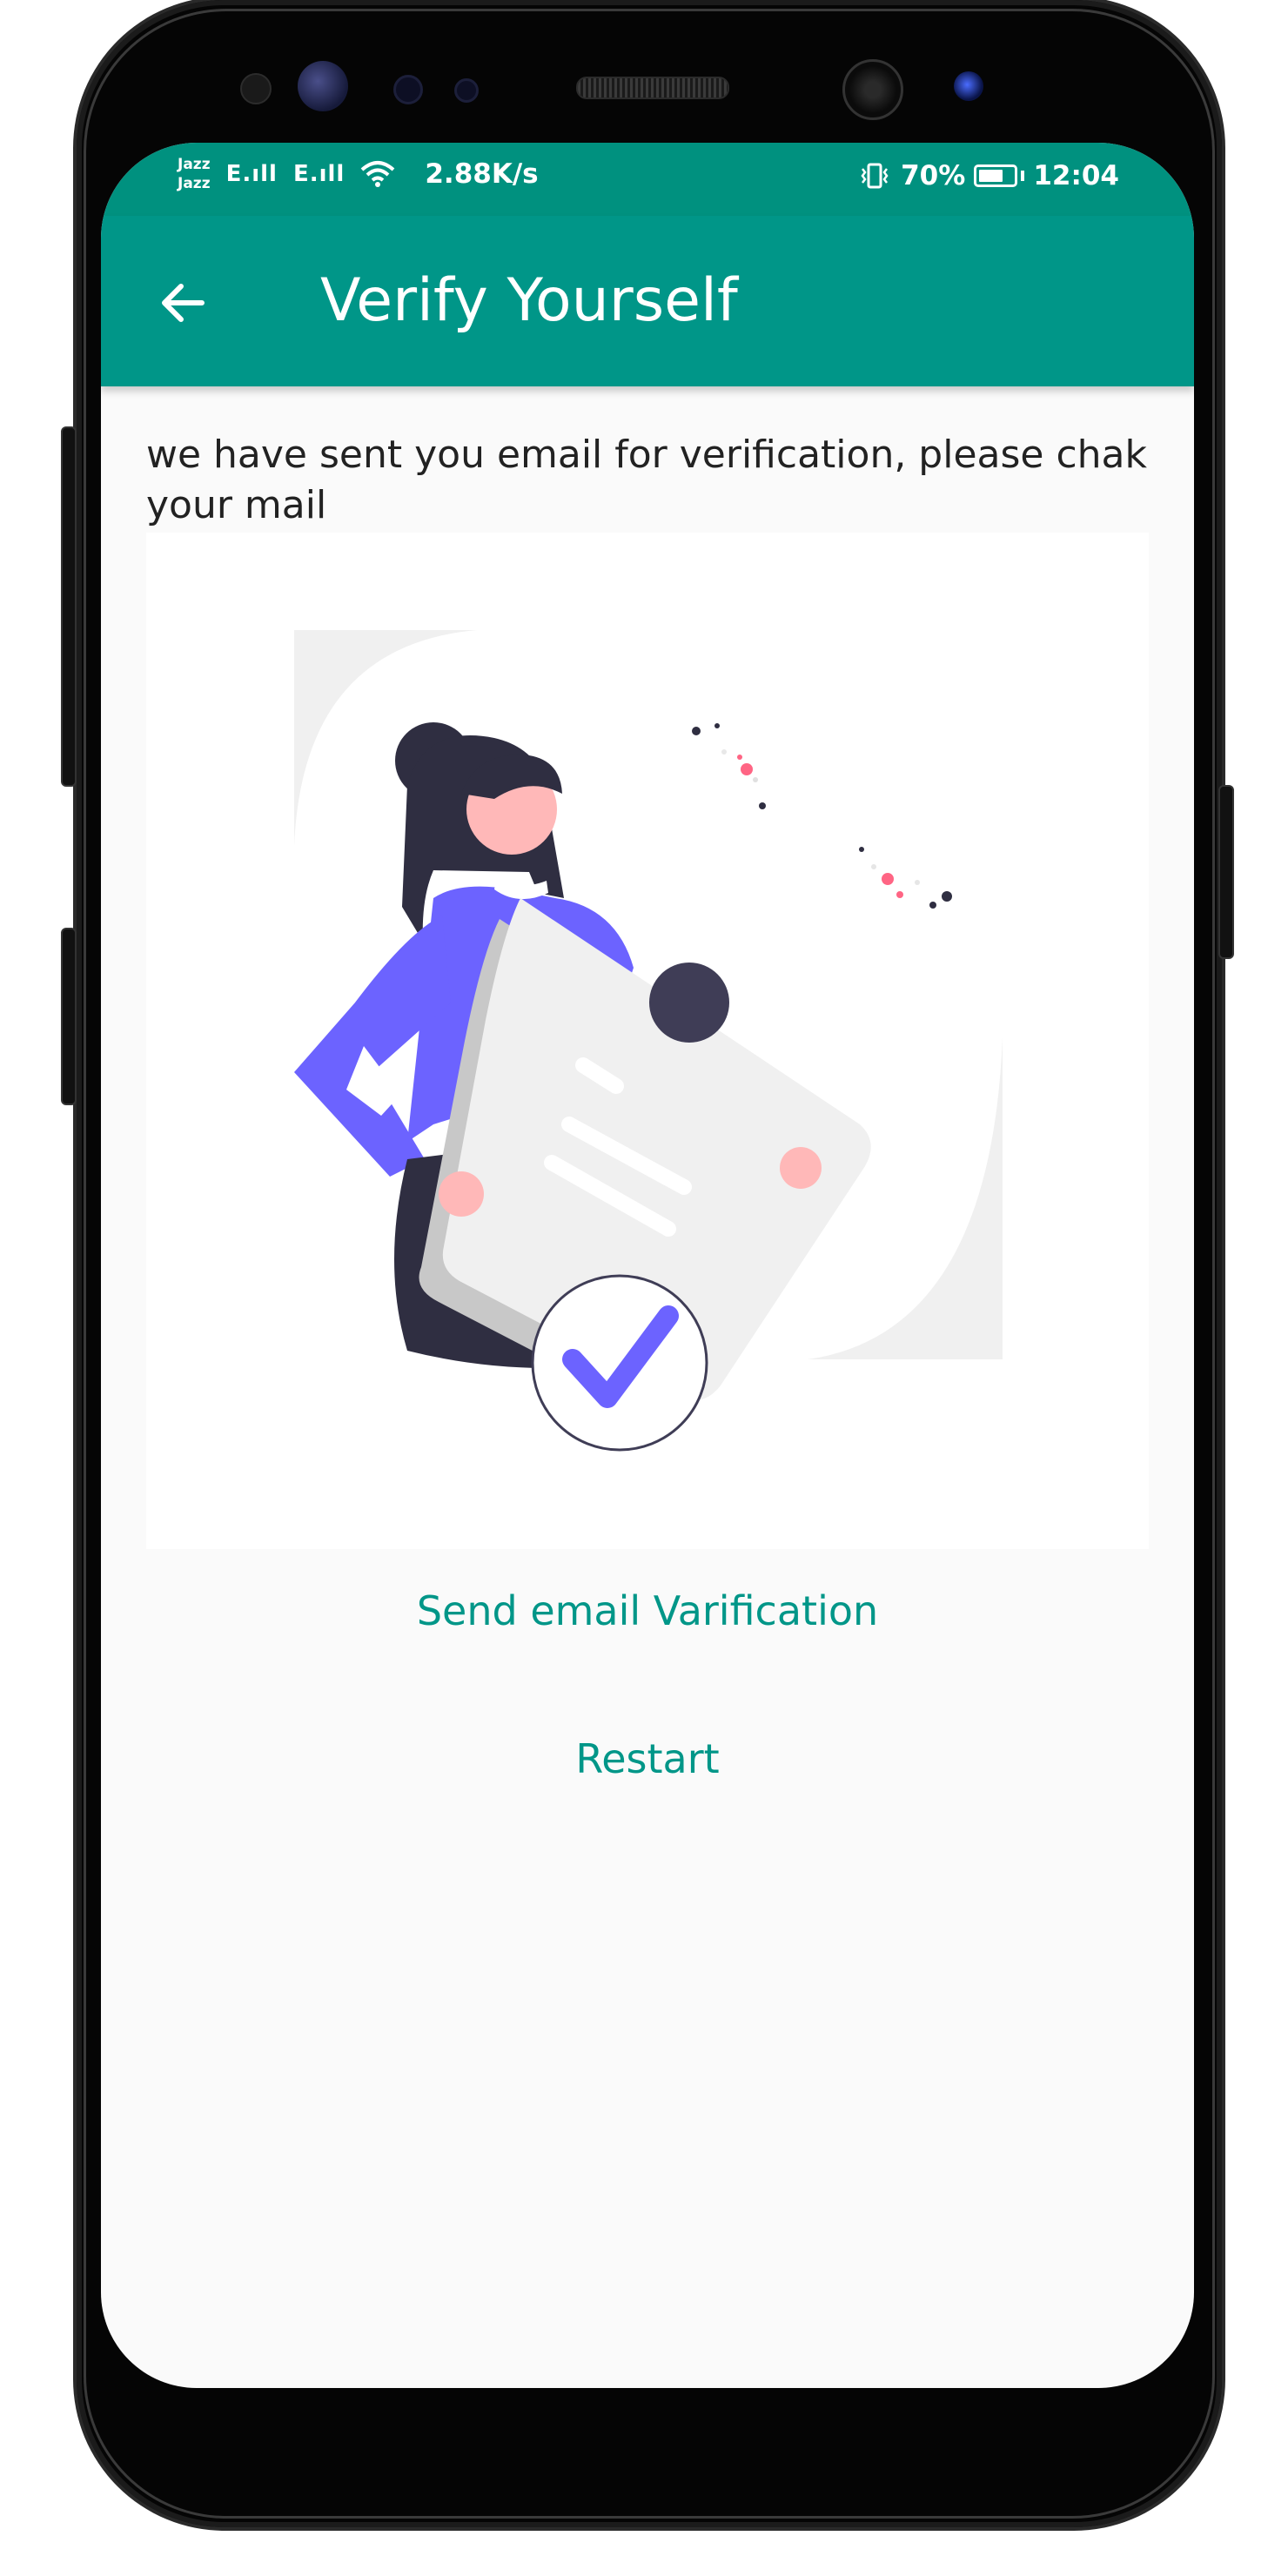 Image resolution: width=1288 pixels, height=2576 pixels. I want to click on power-button, so click(1226, 872).